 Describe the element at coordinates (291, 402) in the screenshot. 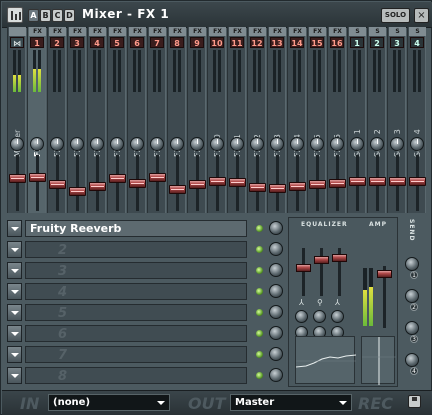

I see `output-select: Master` at that location.